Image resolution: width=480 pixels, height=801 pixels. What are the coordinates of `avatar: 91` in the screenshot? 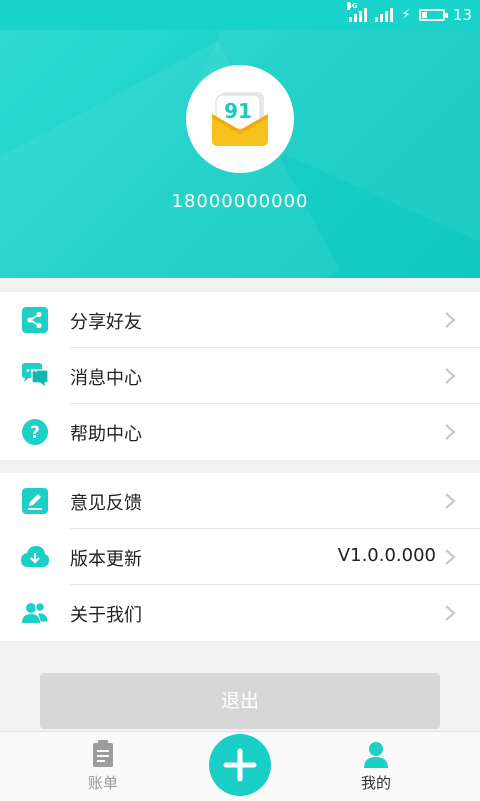 It's located at (240, 119).